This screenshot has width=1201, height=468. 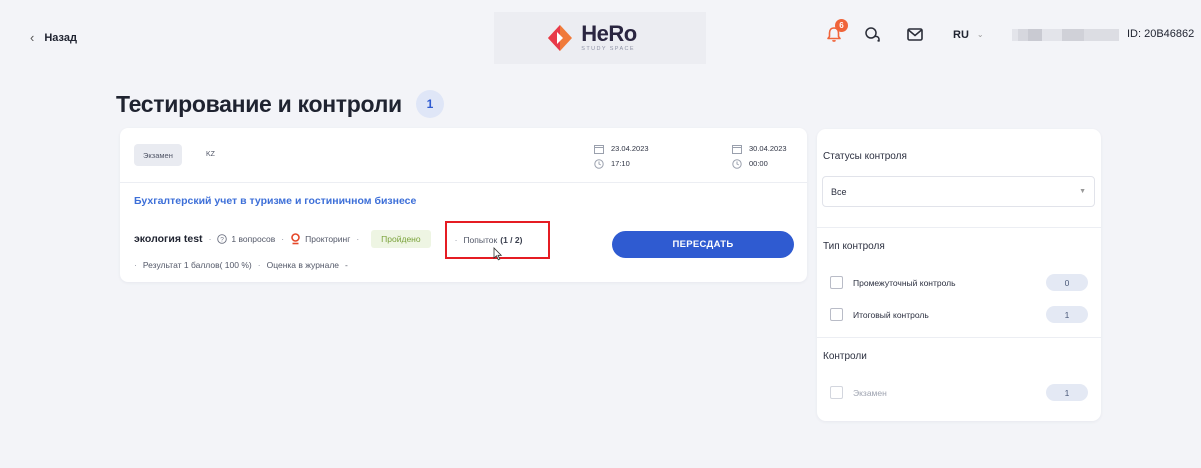 What do you see at coordinates (870, 392) in the screenshot?
I see `controls-filter-label: Экзамен` at bounding box center [870, 392].